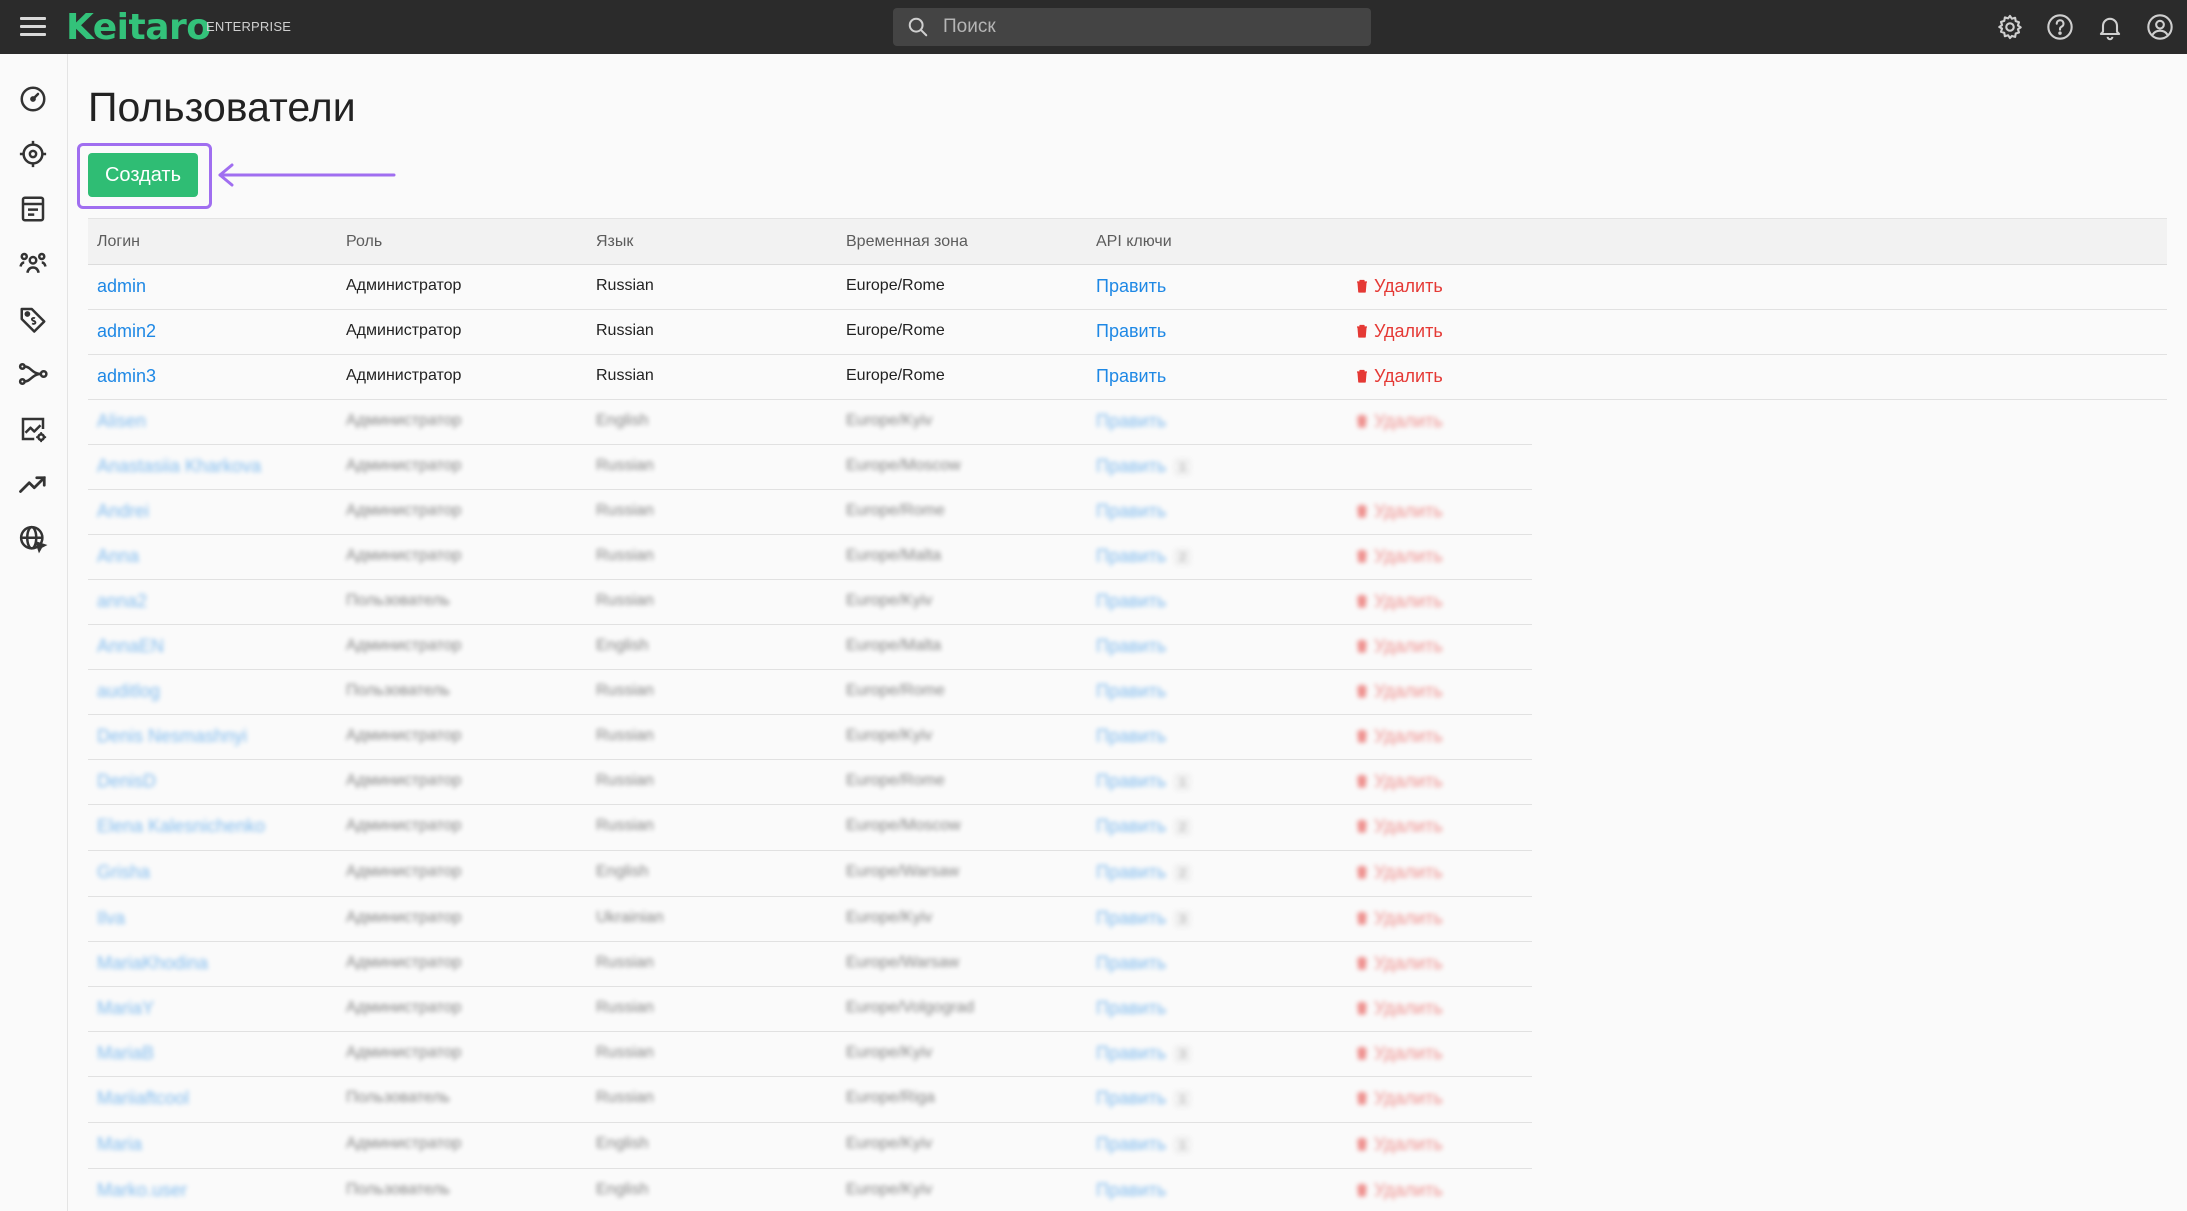 Image resolution: width=2187 pixels, height=1211 pixels. What do you see at coordinates (119, 1144) in the screenshot?
I see `user-login-link: Maria` at bounding box center [119, 1144].